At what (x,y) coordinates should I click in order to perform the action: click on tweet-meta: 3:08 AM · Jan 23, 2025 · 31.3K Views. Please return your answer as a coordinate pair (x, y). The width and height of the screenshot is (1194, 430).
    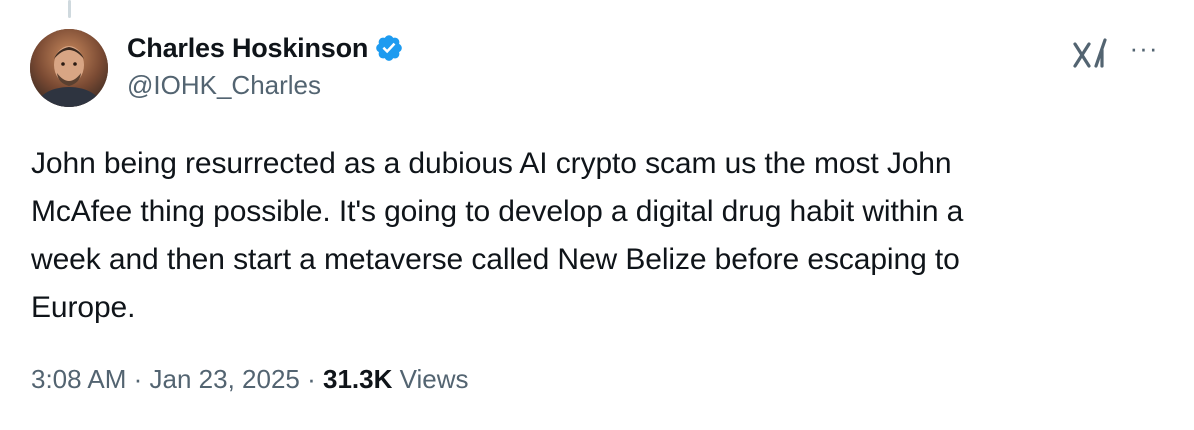
    Looking at the image, I should click on (250, 379).